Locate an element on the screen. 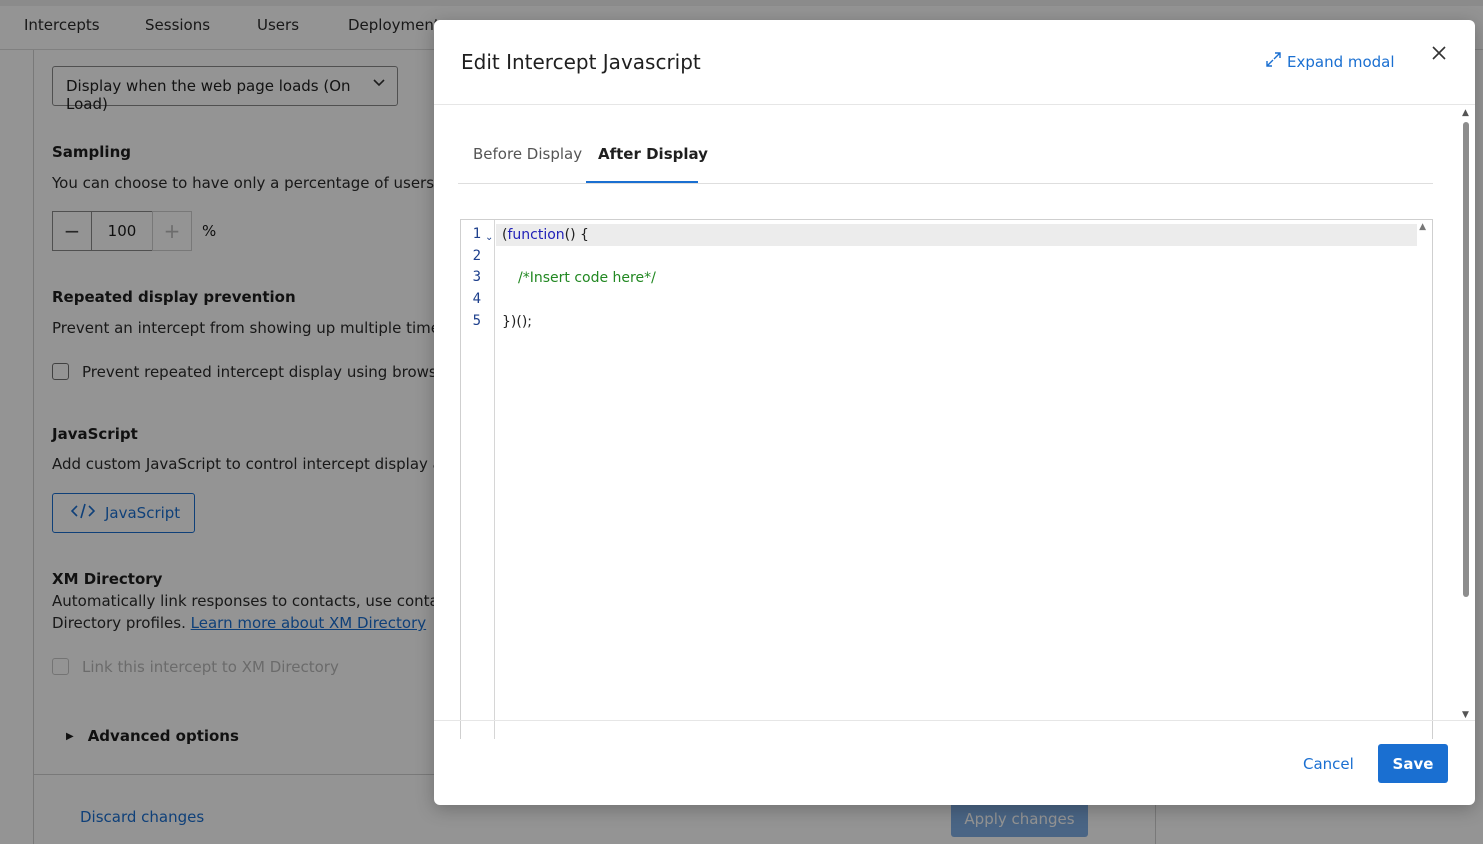 This screenshot has width=1483, height=844. code-rest: () { is located at coordinates (576, 235).